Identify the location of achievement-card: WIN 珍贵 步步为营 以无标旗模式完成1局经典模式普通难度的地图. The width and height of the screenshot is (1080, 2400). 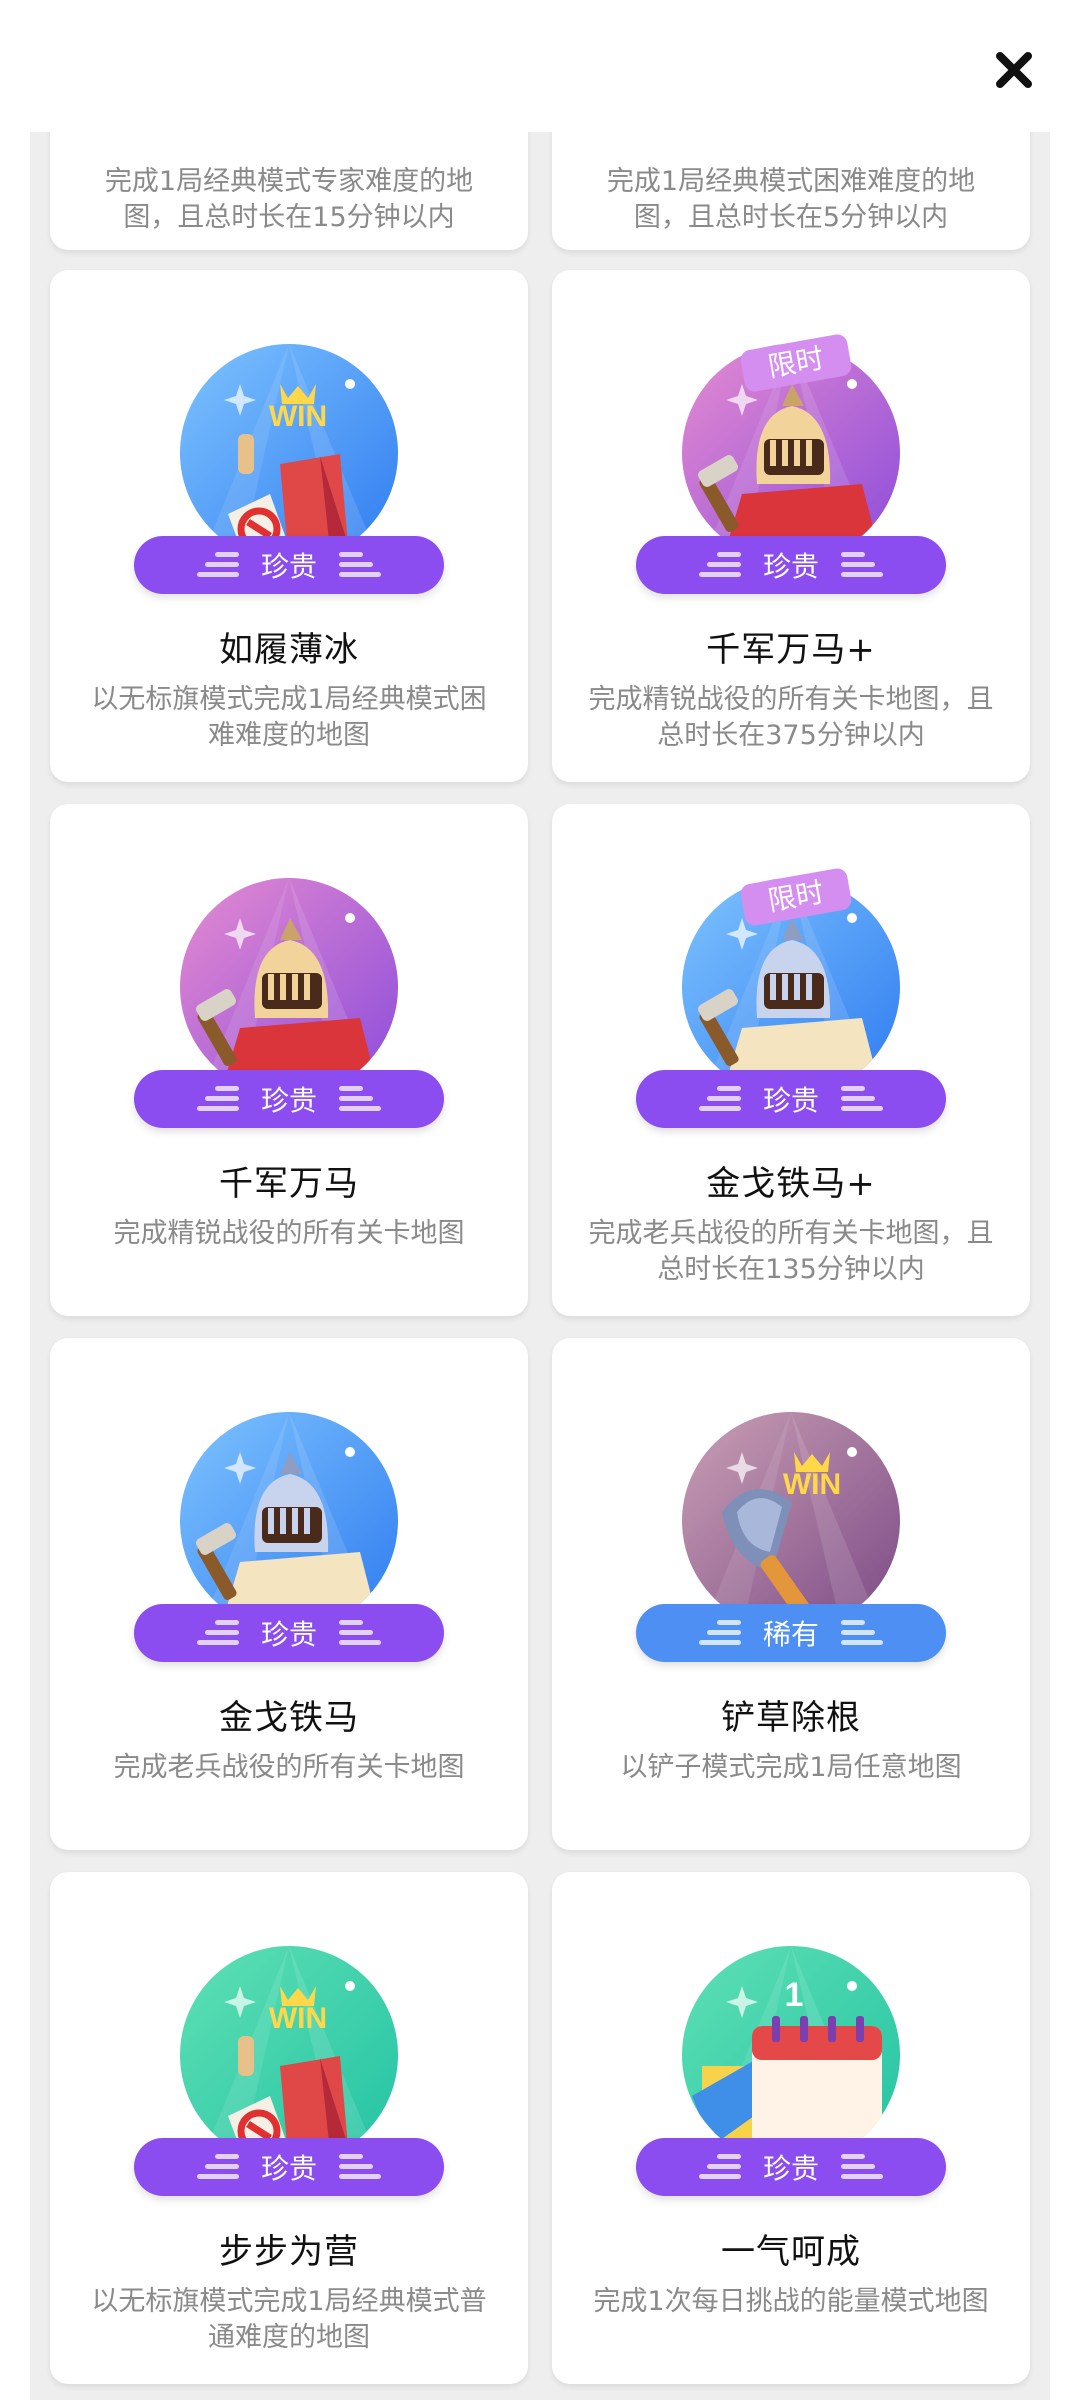
(289, 2128).